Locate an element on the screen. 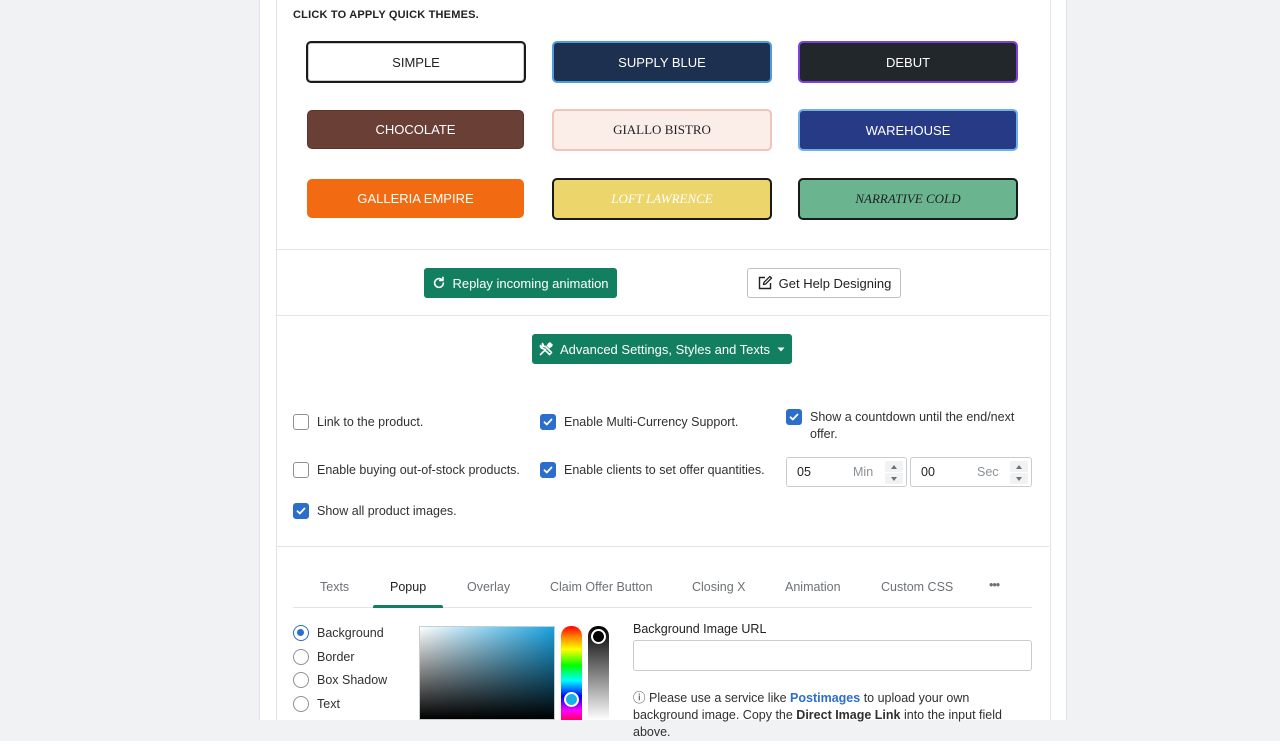 Image resolution: width=1280 pixels, height=741 pixels. show-images-checkbox is located at coordinates (301, 511).